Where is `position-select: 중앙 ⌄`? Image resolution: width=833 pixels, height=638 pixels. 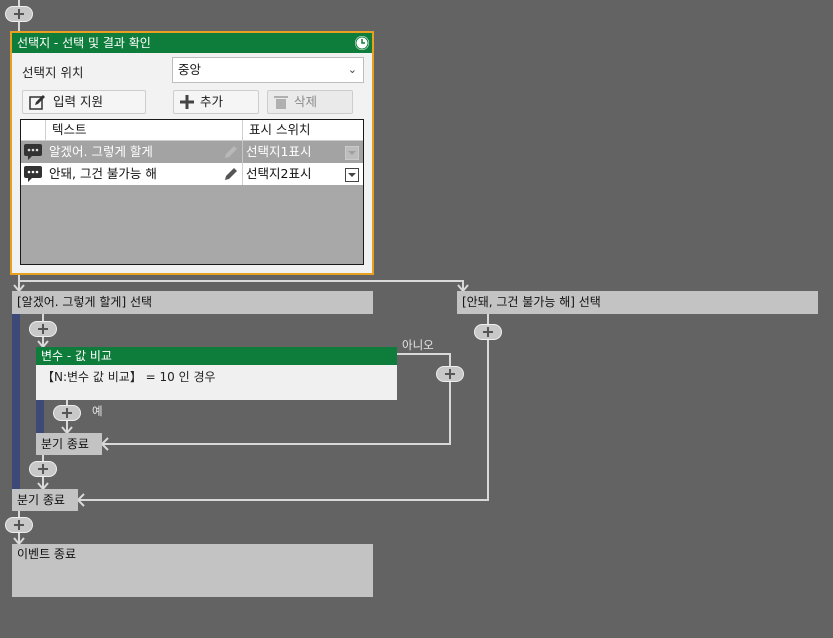
position-select: 중앙 ⌄ is located at coordinates (268, 70).